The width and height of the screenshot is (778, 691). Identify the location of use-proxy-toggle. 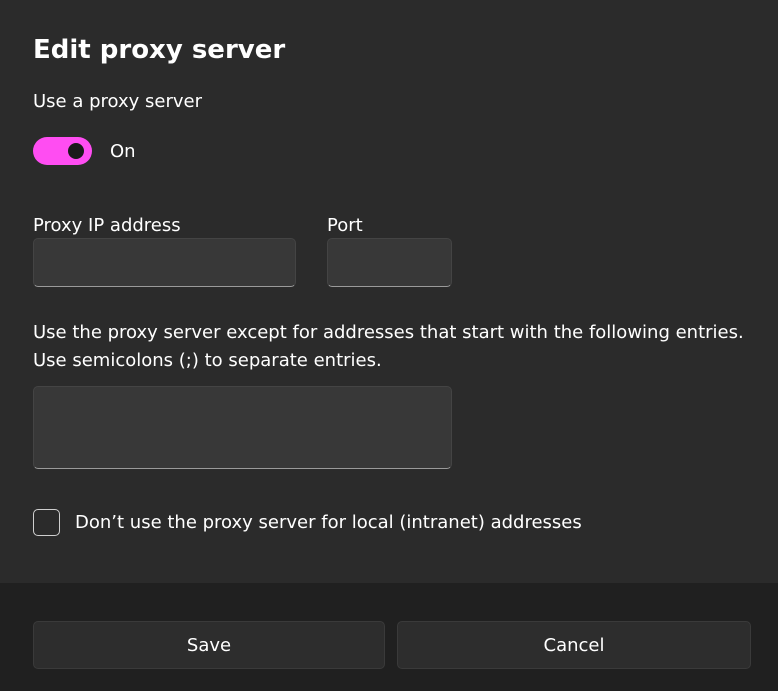
(62, 151).